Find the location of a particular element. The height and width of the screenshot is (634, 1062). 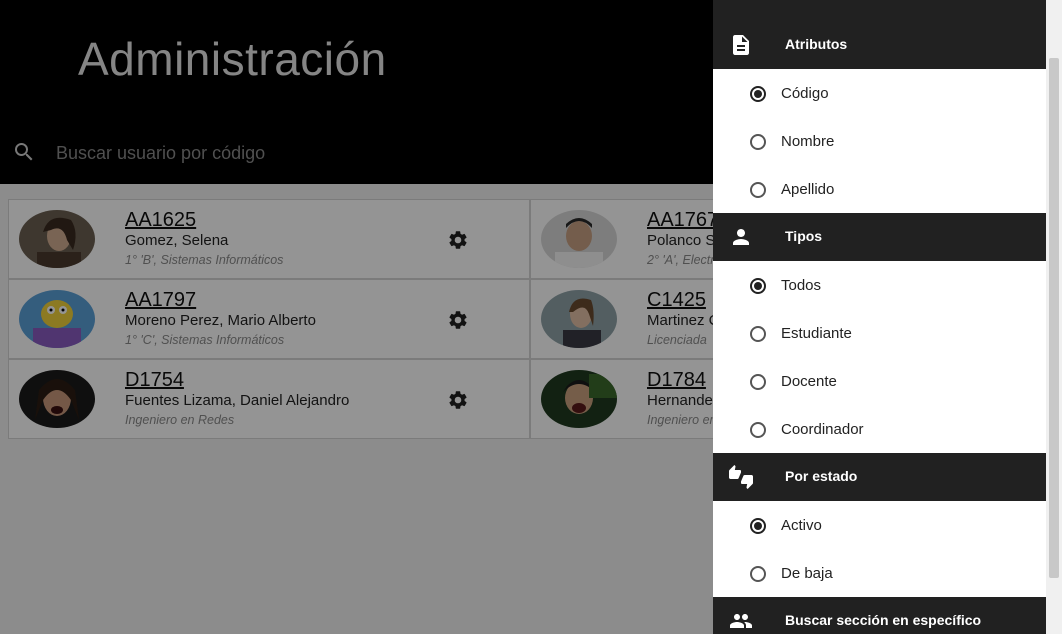

radio-option-coordinador: Coordinador is located at coordinates (879, 429).